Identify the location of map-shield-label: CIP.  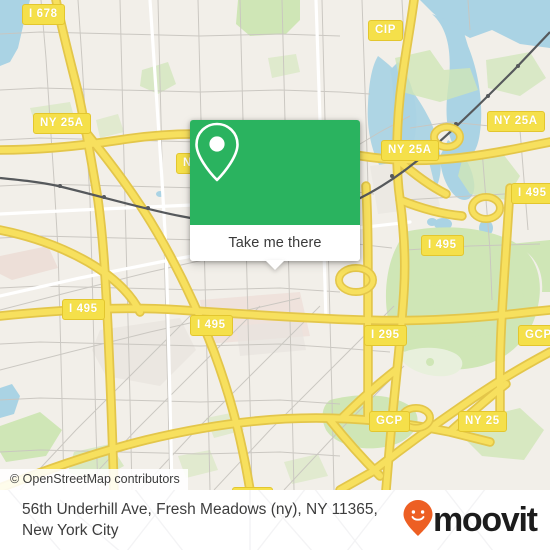
(385, 30).